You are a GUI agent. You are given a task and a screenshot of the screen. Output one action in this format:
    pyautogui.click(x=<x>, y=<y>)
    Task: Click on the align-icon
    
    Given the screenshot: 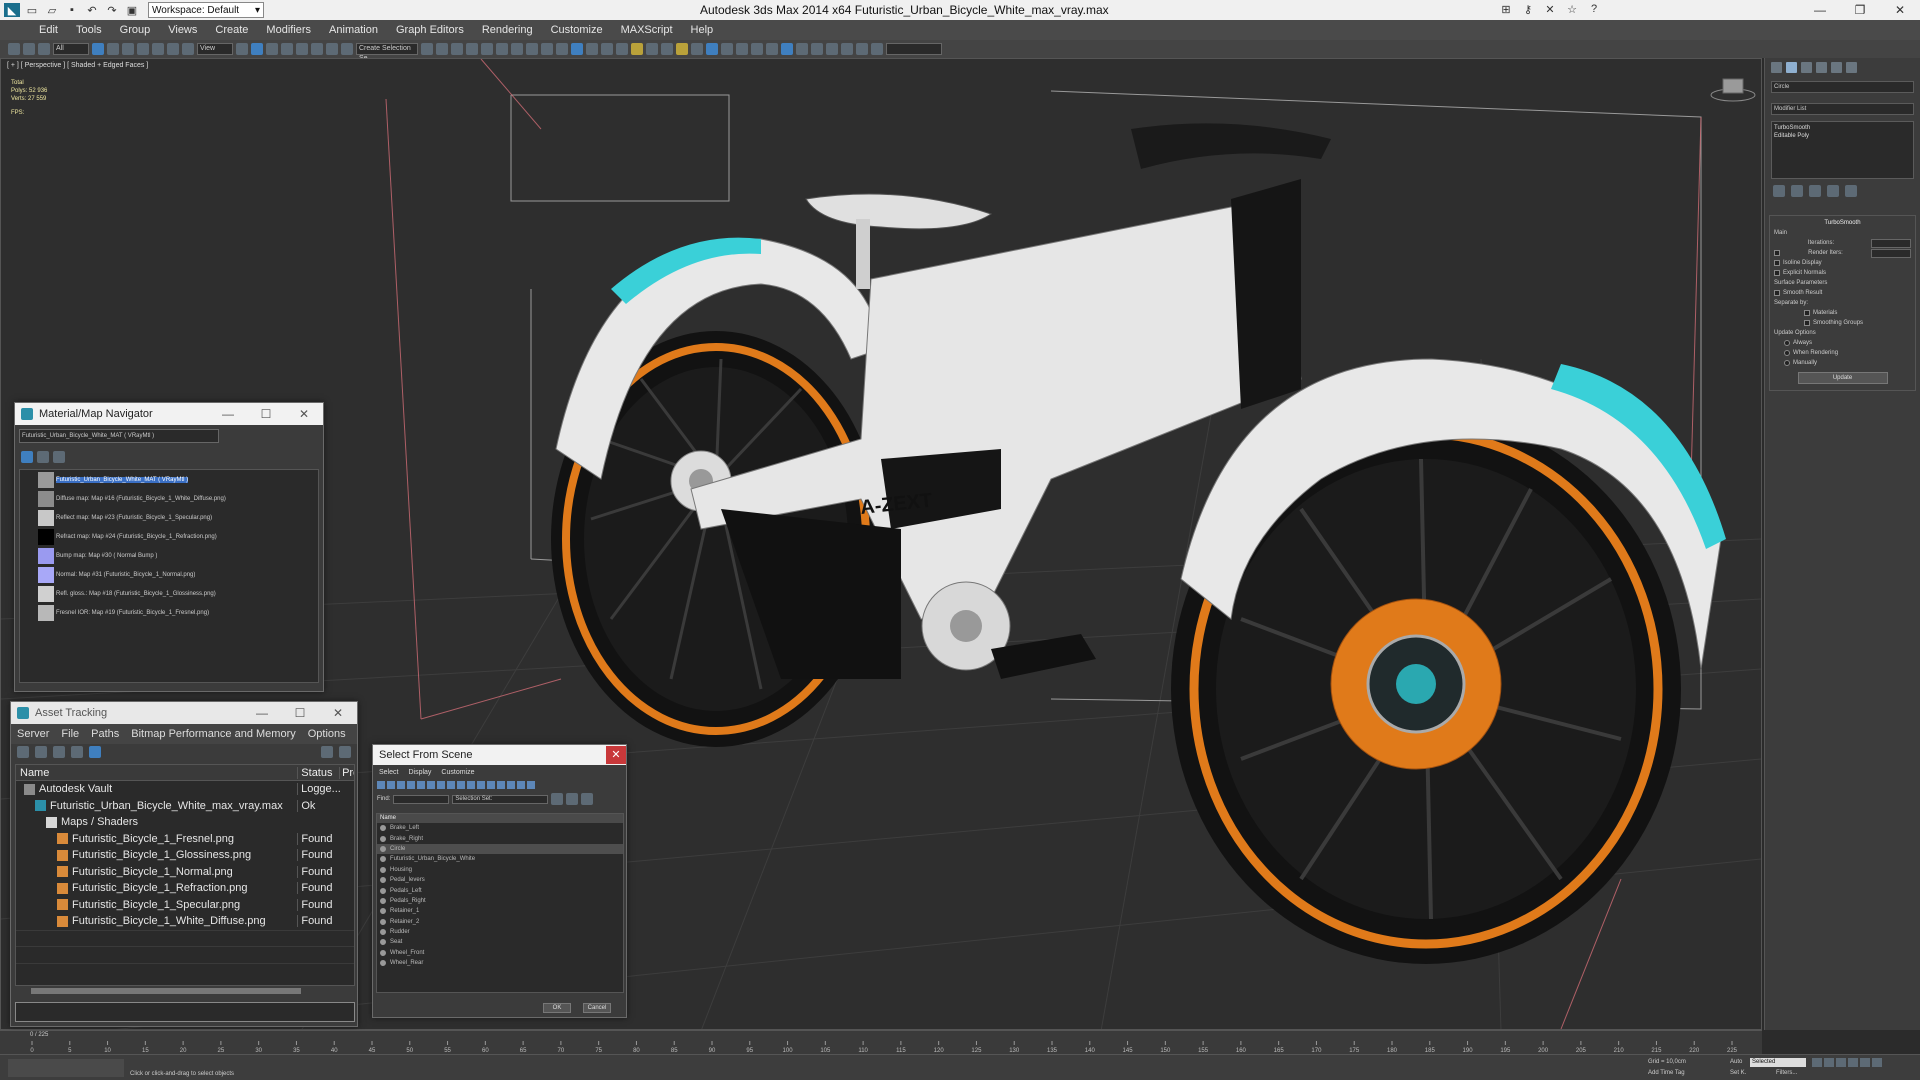 What is the action you would take?
    pyautogui.click(x=442, y=49)
    